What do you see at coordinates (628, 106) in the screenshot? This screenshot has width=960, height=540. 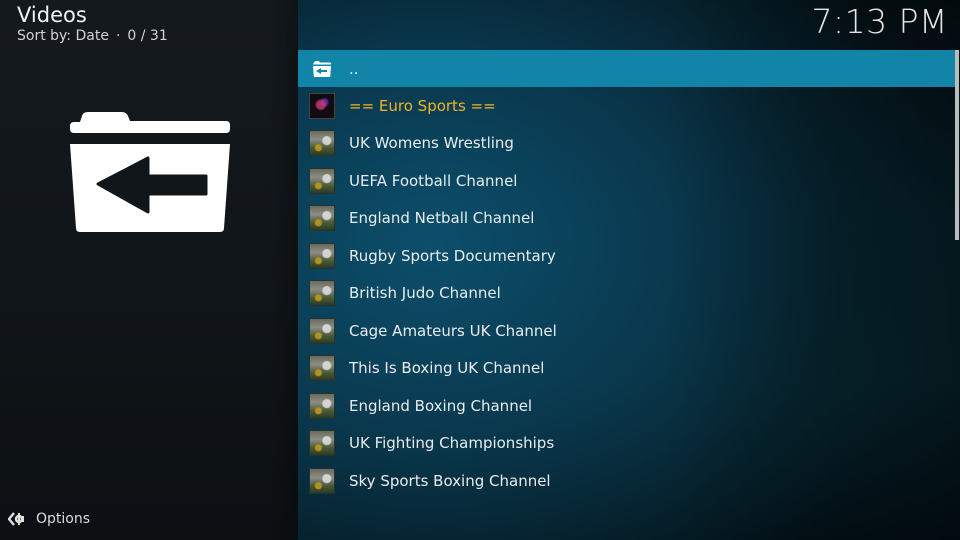 I see `list-item-euro-sports: == Euro Sports ==` at bounding box center [628, 106].